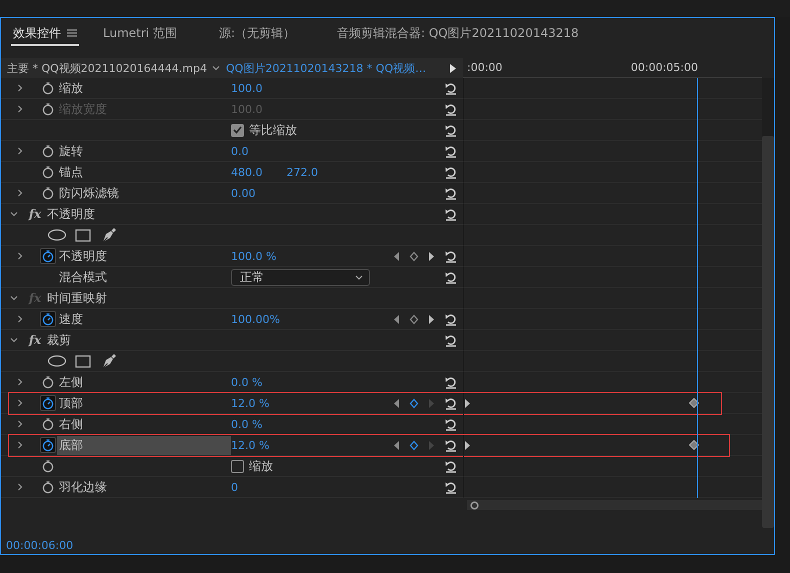  What do you see at coordinates (664, 67) in the screenshot?
I see `ruler-time-label: 00:00:05:00` at bounding box center [664, 67].